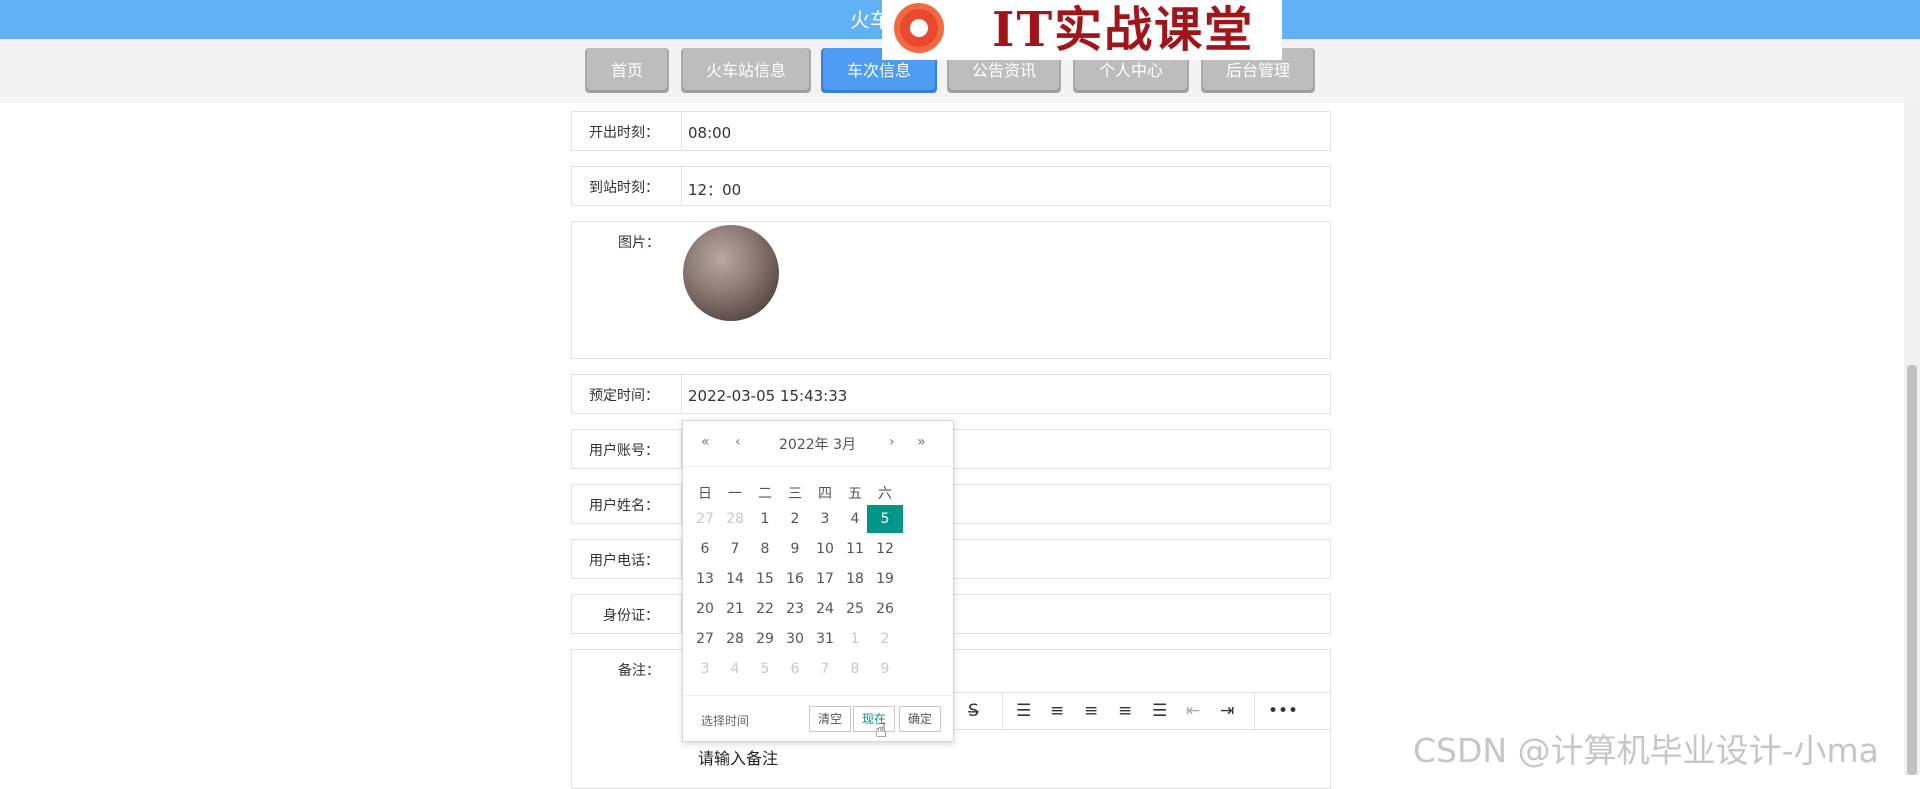 This screenshot has width=1920, height=789. Describe the element at coordinates (705, 442) in the screenshot. I see `prev-year-icon: «` at that location.